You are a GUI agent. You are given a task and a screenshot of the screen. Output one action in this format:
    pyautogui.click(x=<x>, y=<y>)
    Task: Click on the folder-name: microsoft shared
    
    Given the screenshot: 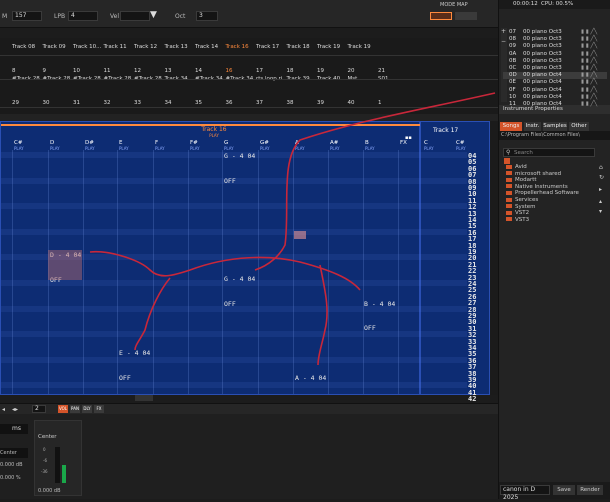 What is the action you would take?
    pyautogui.click(x=538, y=173)
    